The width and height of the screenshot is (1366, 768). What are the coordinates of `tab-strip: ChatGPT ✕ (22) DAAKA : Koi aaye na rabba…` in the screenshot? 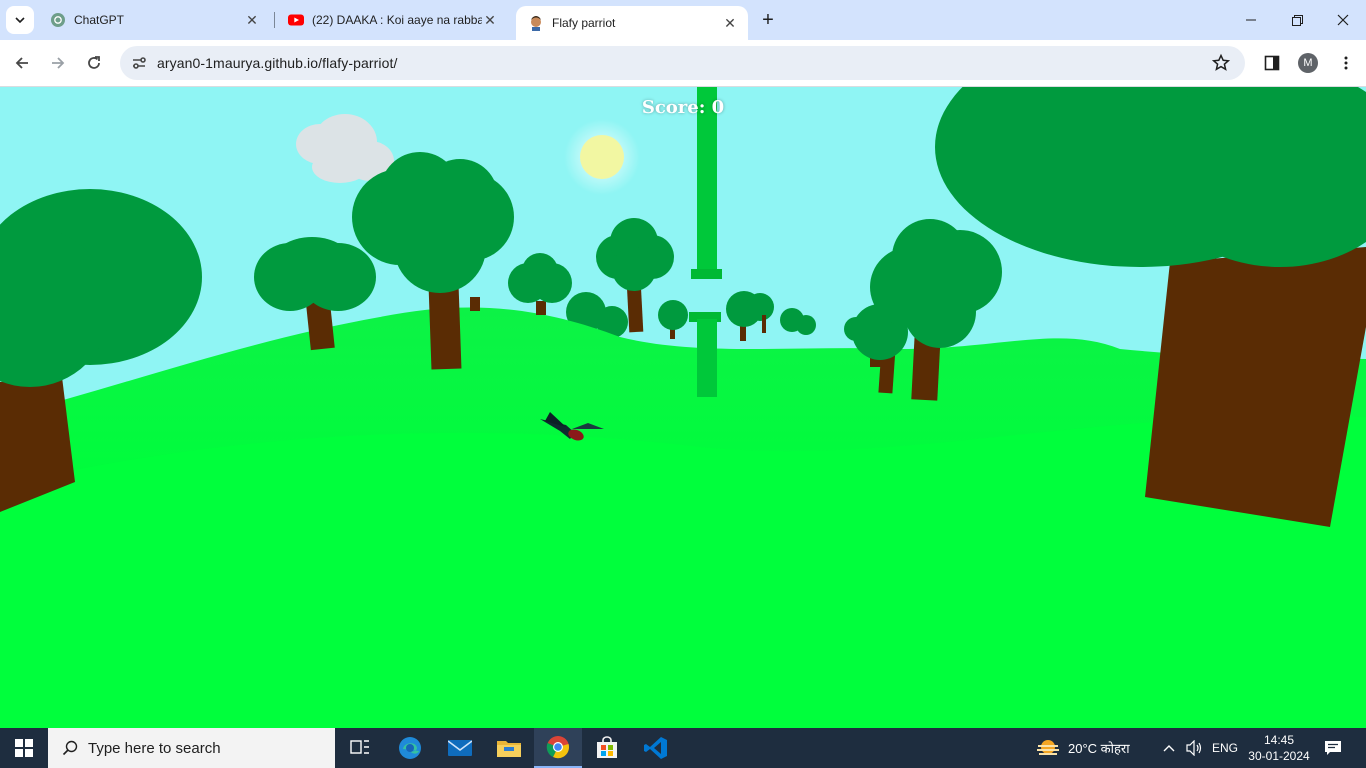 It's located at (683, 20).